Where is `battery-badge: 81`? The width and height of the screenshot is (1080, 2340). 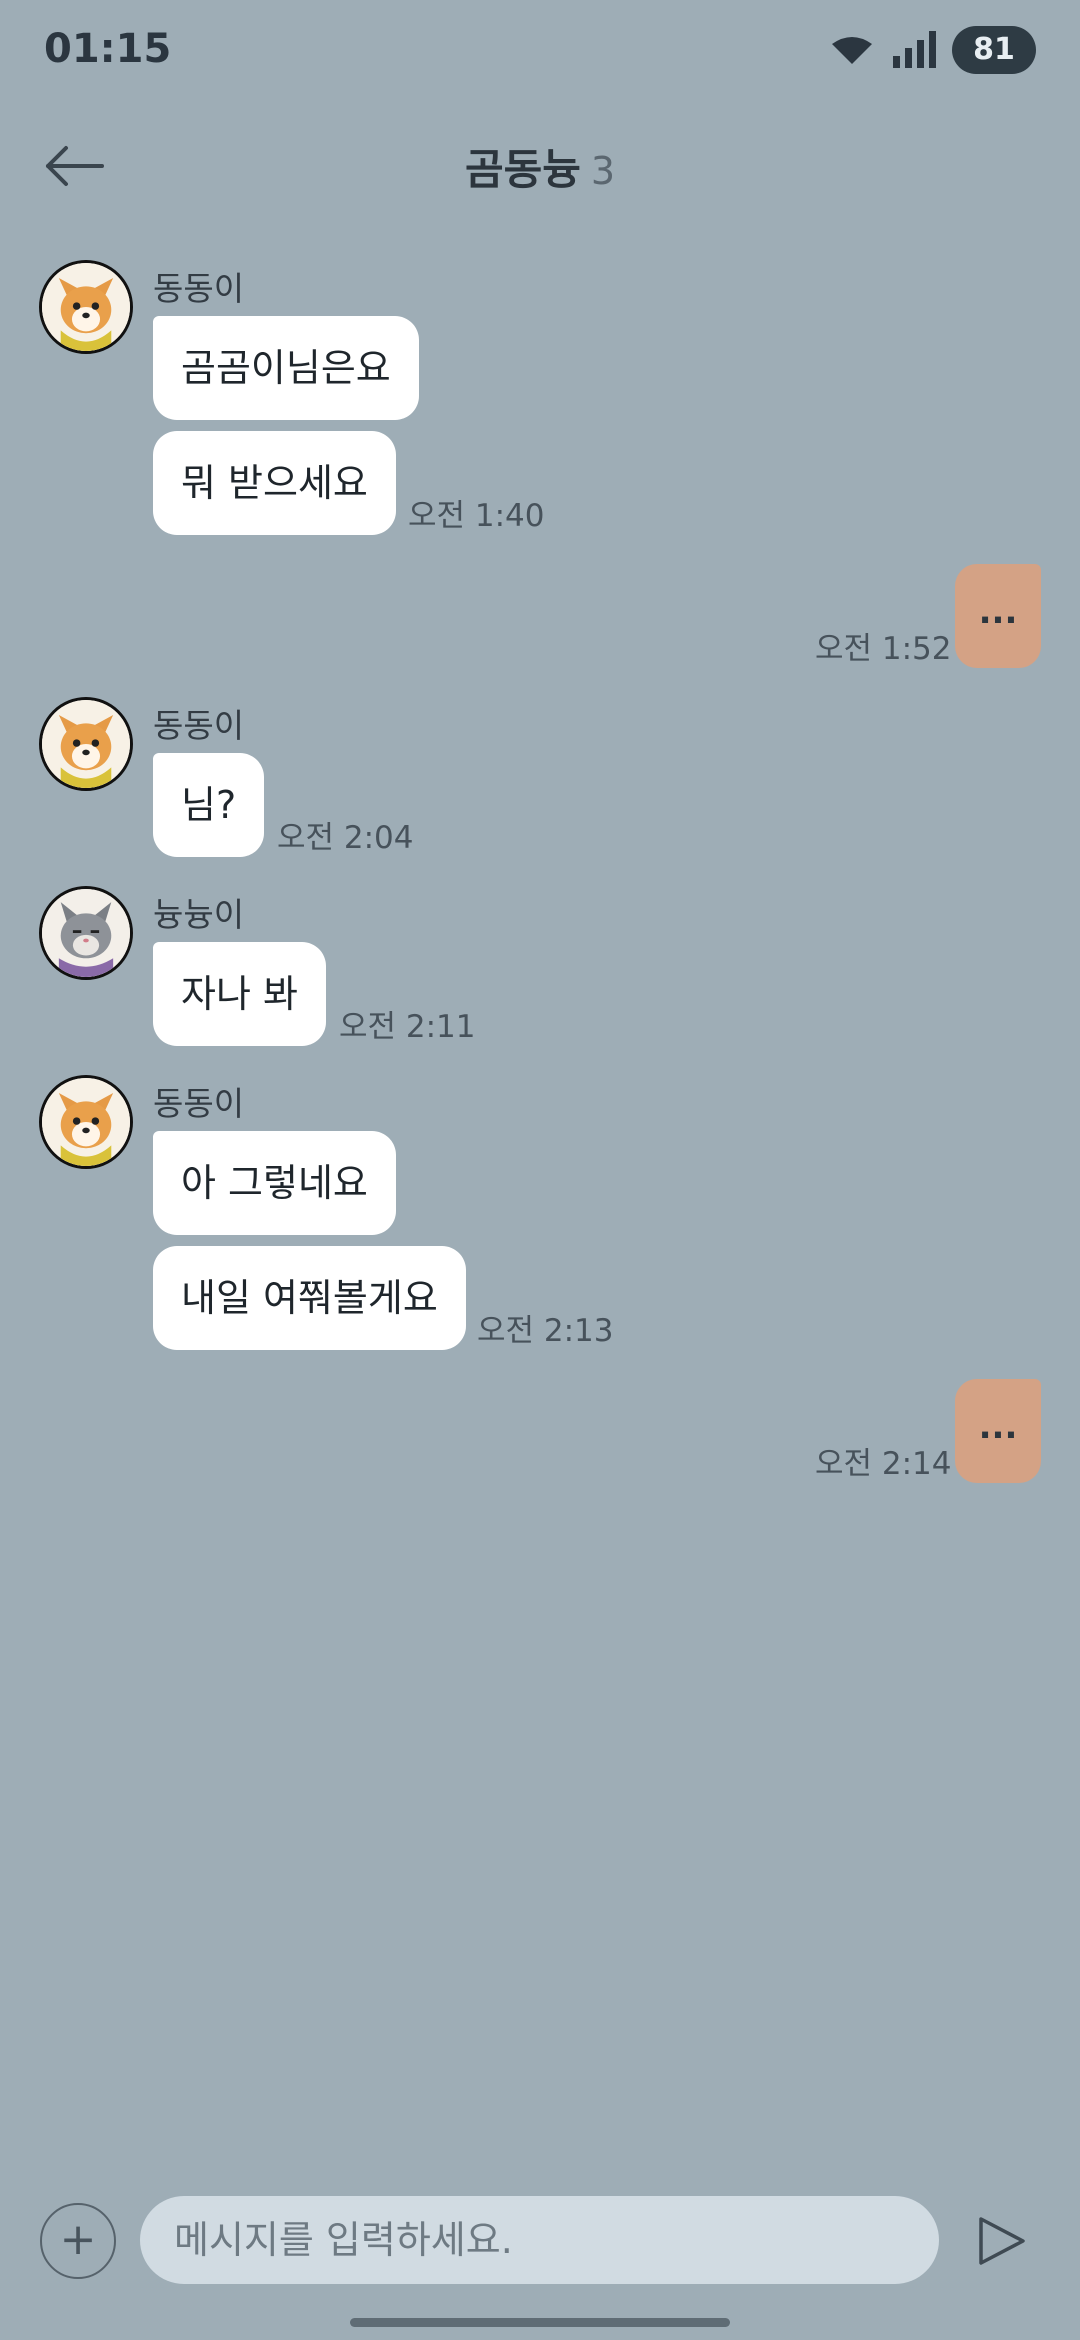
battery-badge: 81 is located at coordinates (994, 50).